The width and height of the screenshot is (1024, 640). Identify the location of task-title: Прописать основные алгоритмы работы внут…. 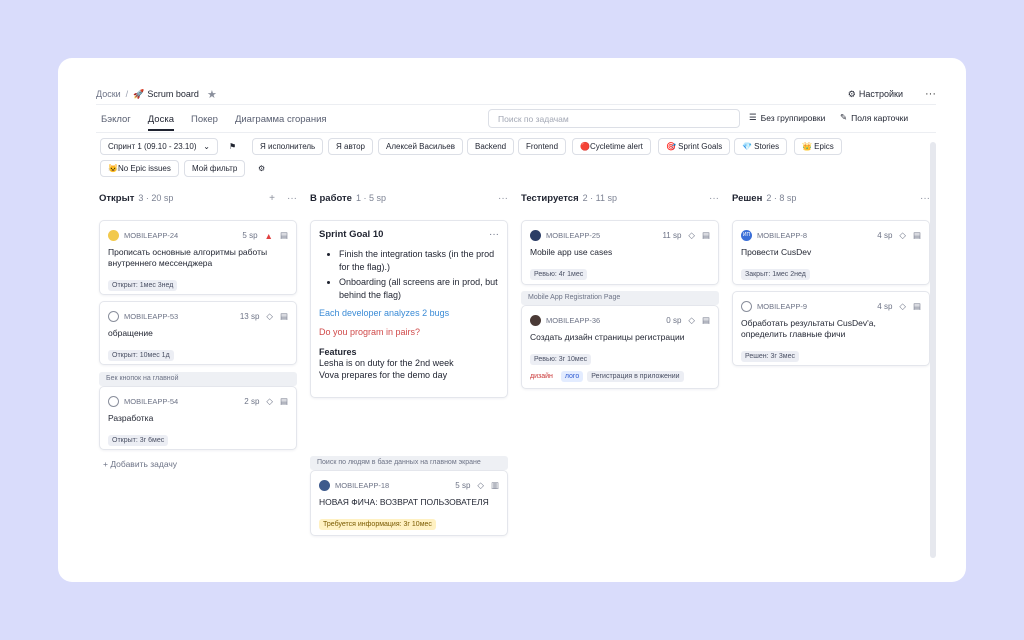
(188, 257).